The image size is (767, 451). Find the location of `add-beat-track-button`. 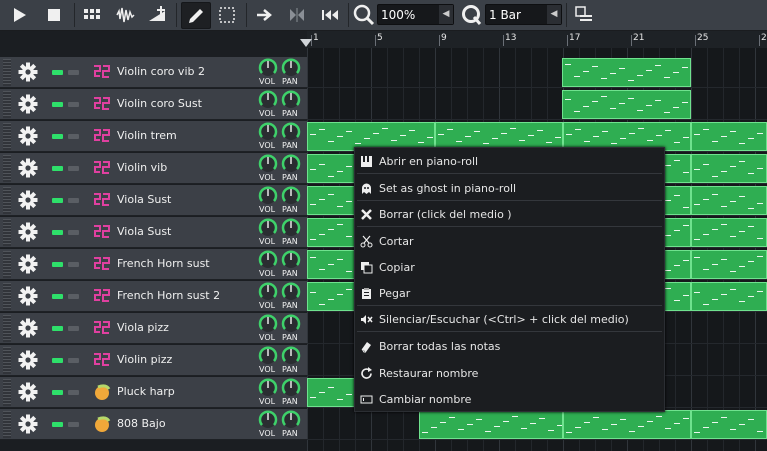

add-beat-track-button is located at coordinates (92, 14).